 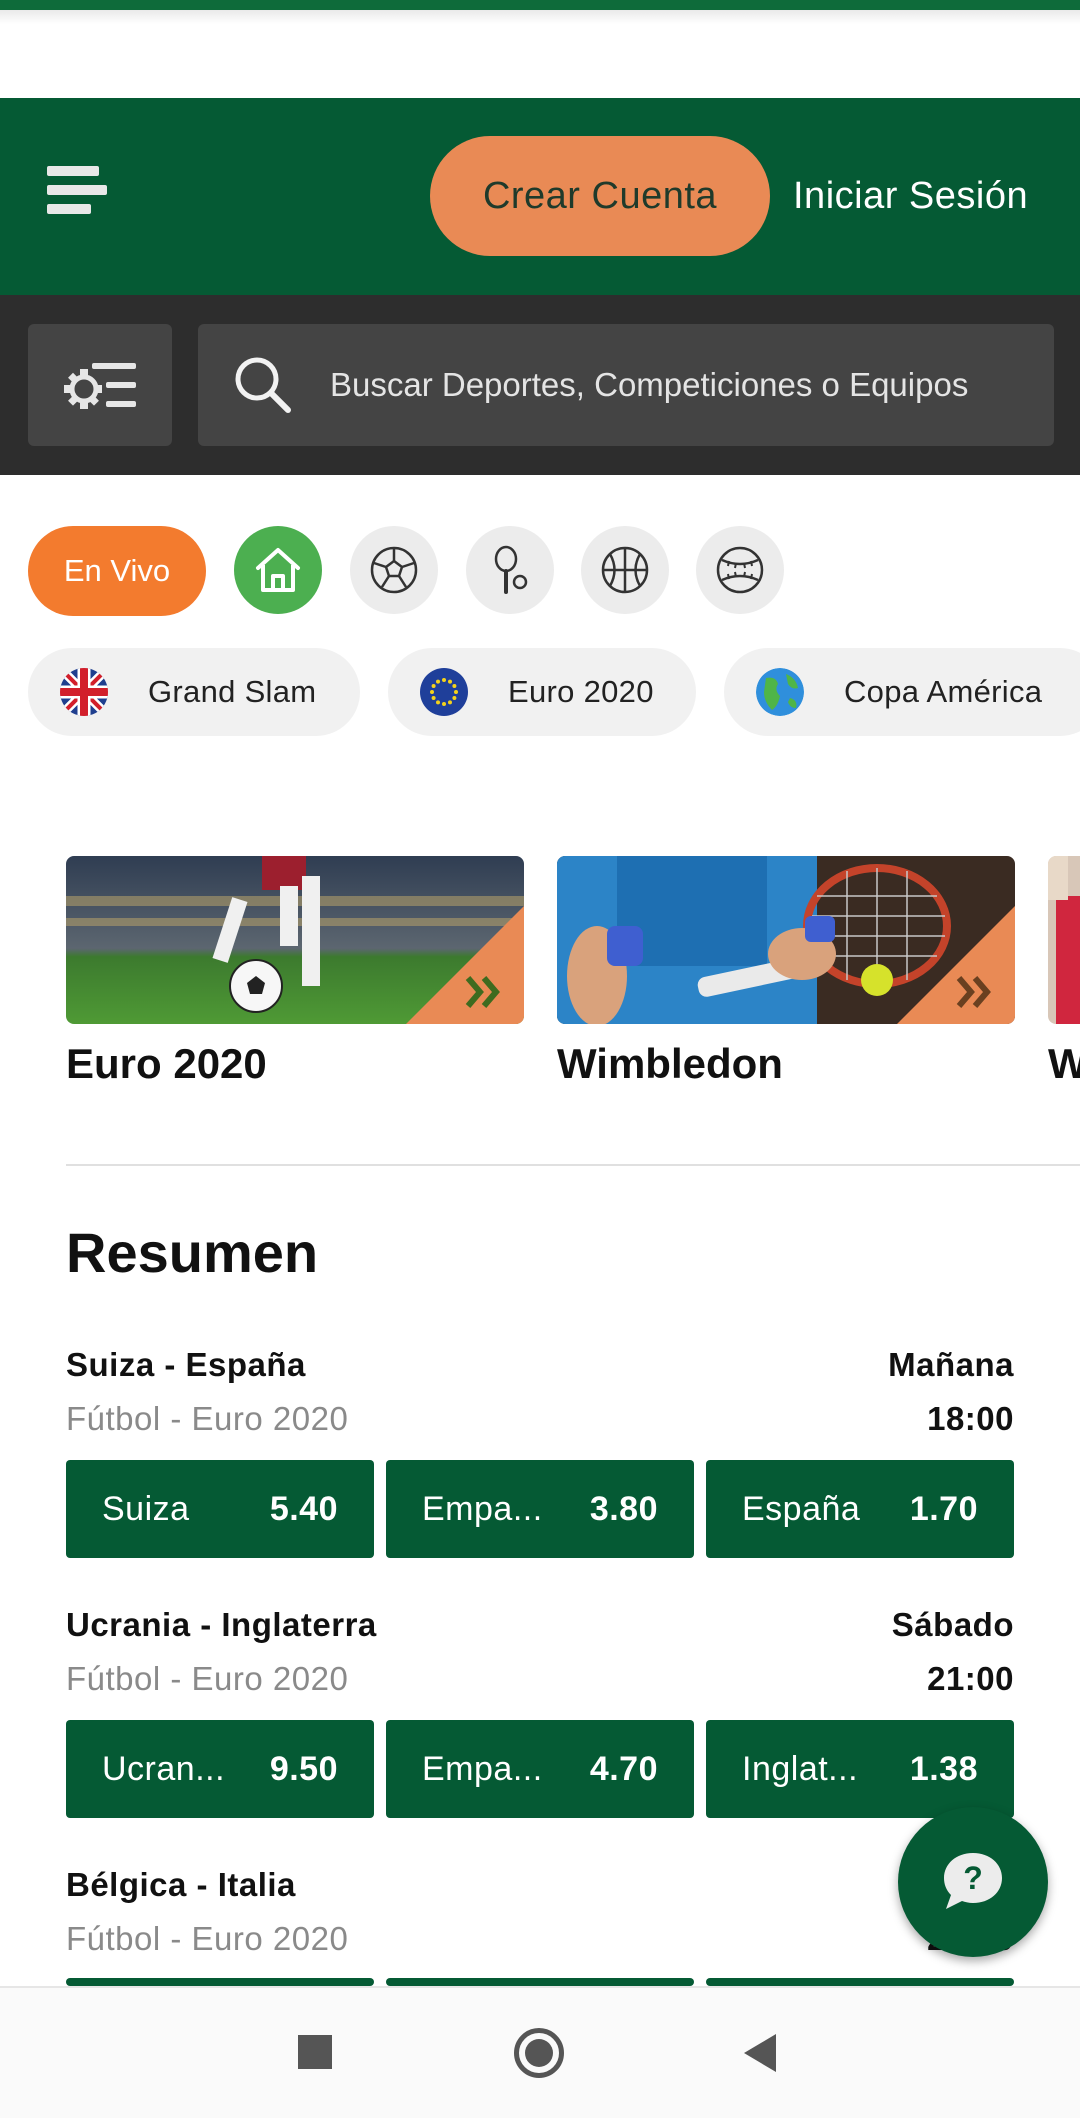 I want to click on odd-button-home: Ucran... 9.50, so click(x=220, y=1769).